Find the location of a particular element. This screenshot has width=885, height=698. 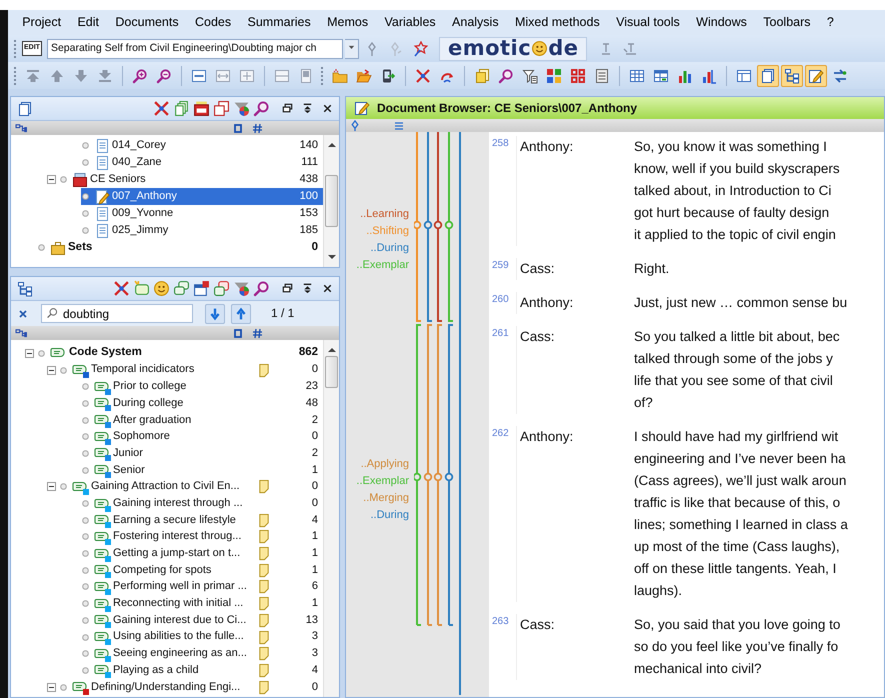

jump-top-icon is located at coordinates (33, 76).